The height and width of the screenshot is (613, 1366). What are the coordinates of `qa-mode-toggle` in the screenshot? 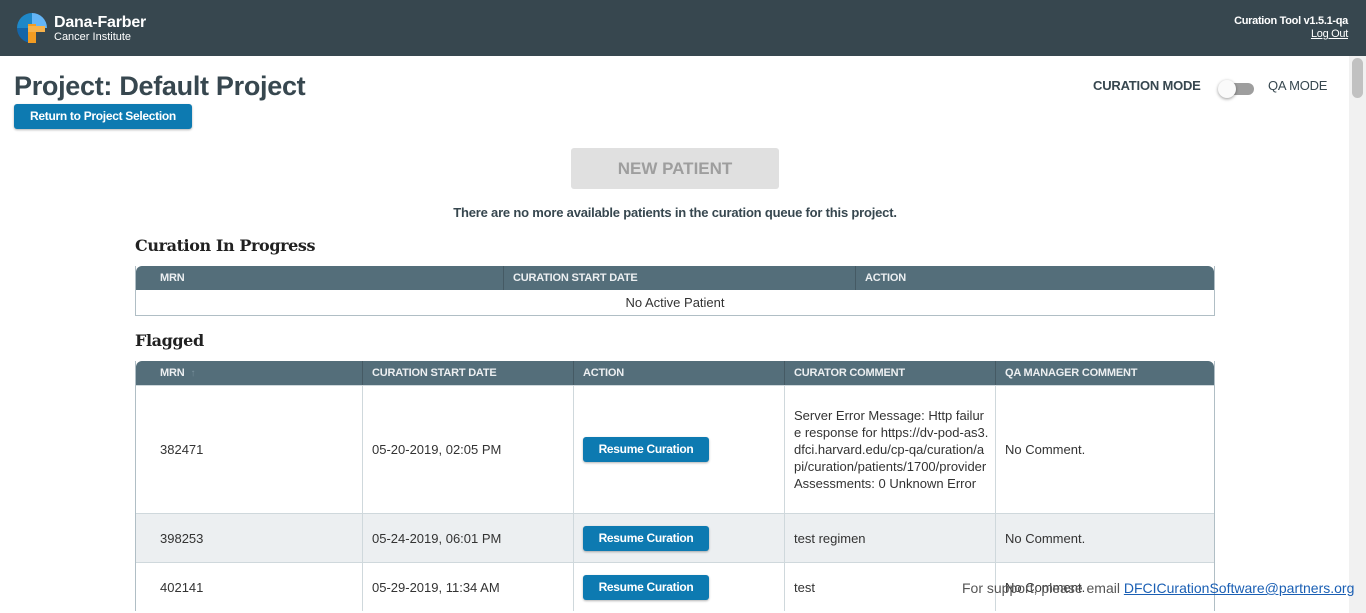 It's located at (1236, 89).